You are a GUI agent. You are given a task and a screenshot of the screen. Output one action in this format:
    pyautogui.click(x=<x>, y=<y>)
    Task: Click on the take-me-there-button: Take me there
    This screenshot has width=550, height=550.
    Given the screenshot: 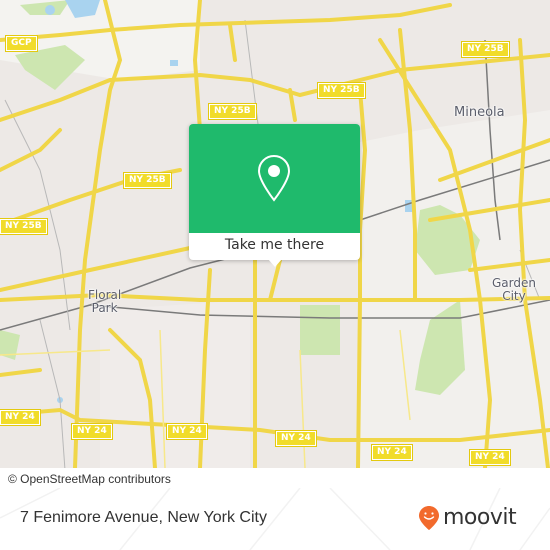 What is the action you would take?
    pyautogui.click(x=274, y=246)
    